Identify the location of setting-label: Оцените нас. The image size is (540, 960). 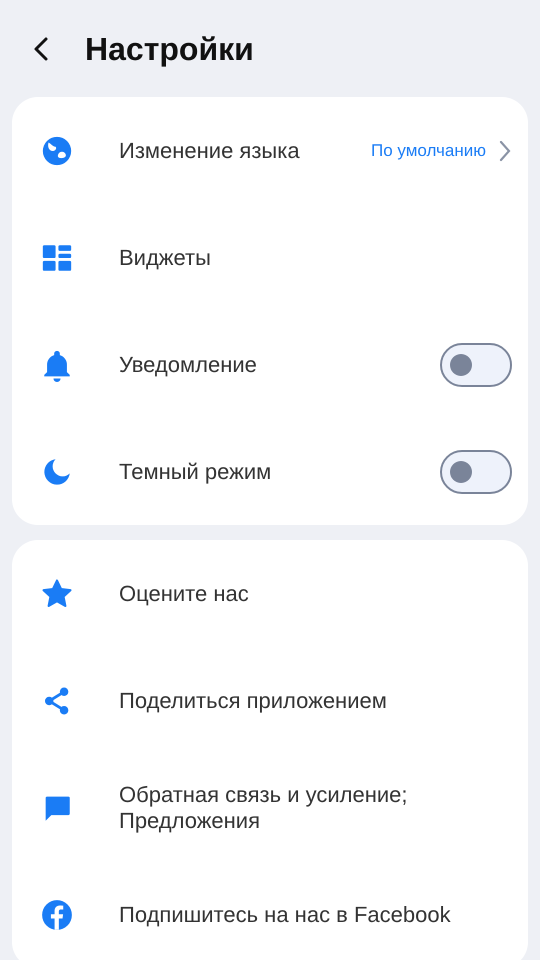
(315, 593).